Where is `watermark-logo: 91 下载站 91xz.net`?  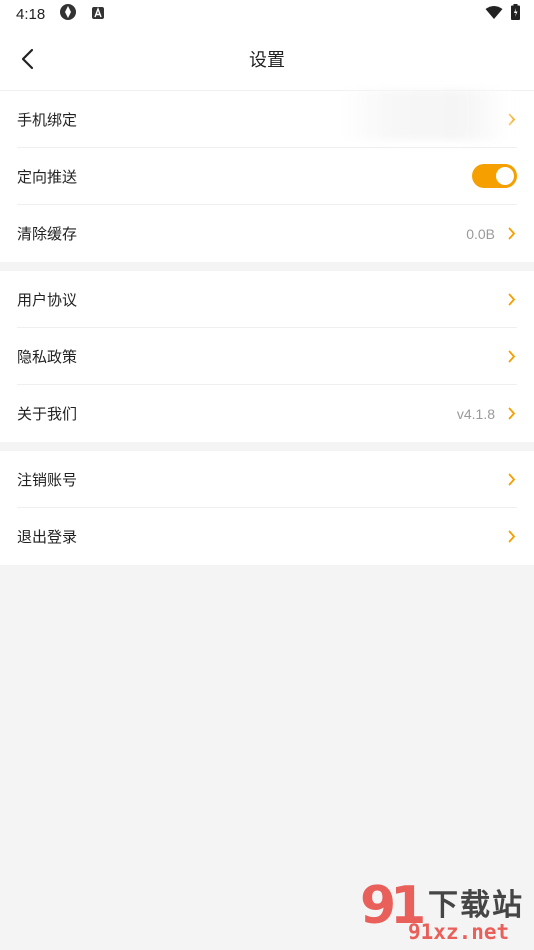
watermark-logo: 91 下载站 91xz.net is located at coordinates (445, 912).